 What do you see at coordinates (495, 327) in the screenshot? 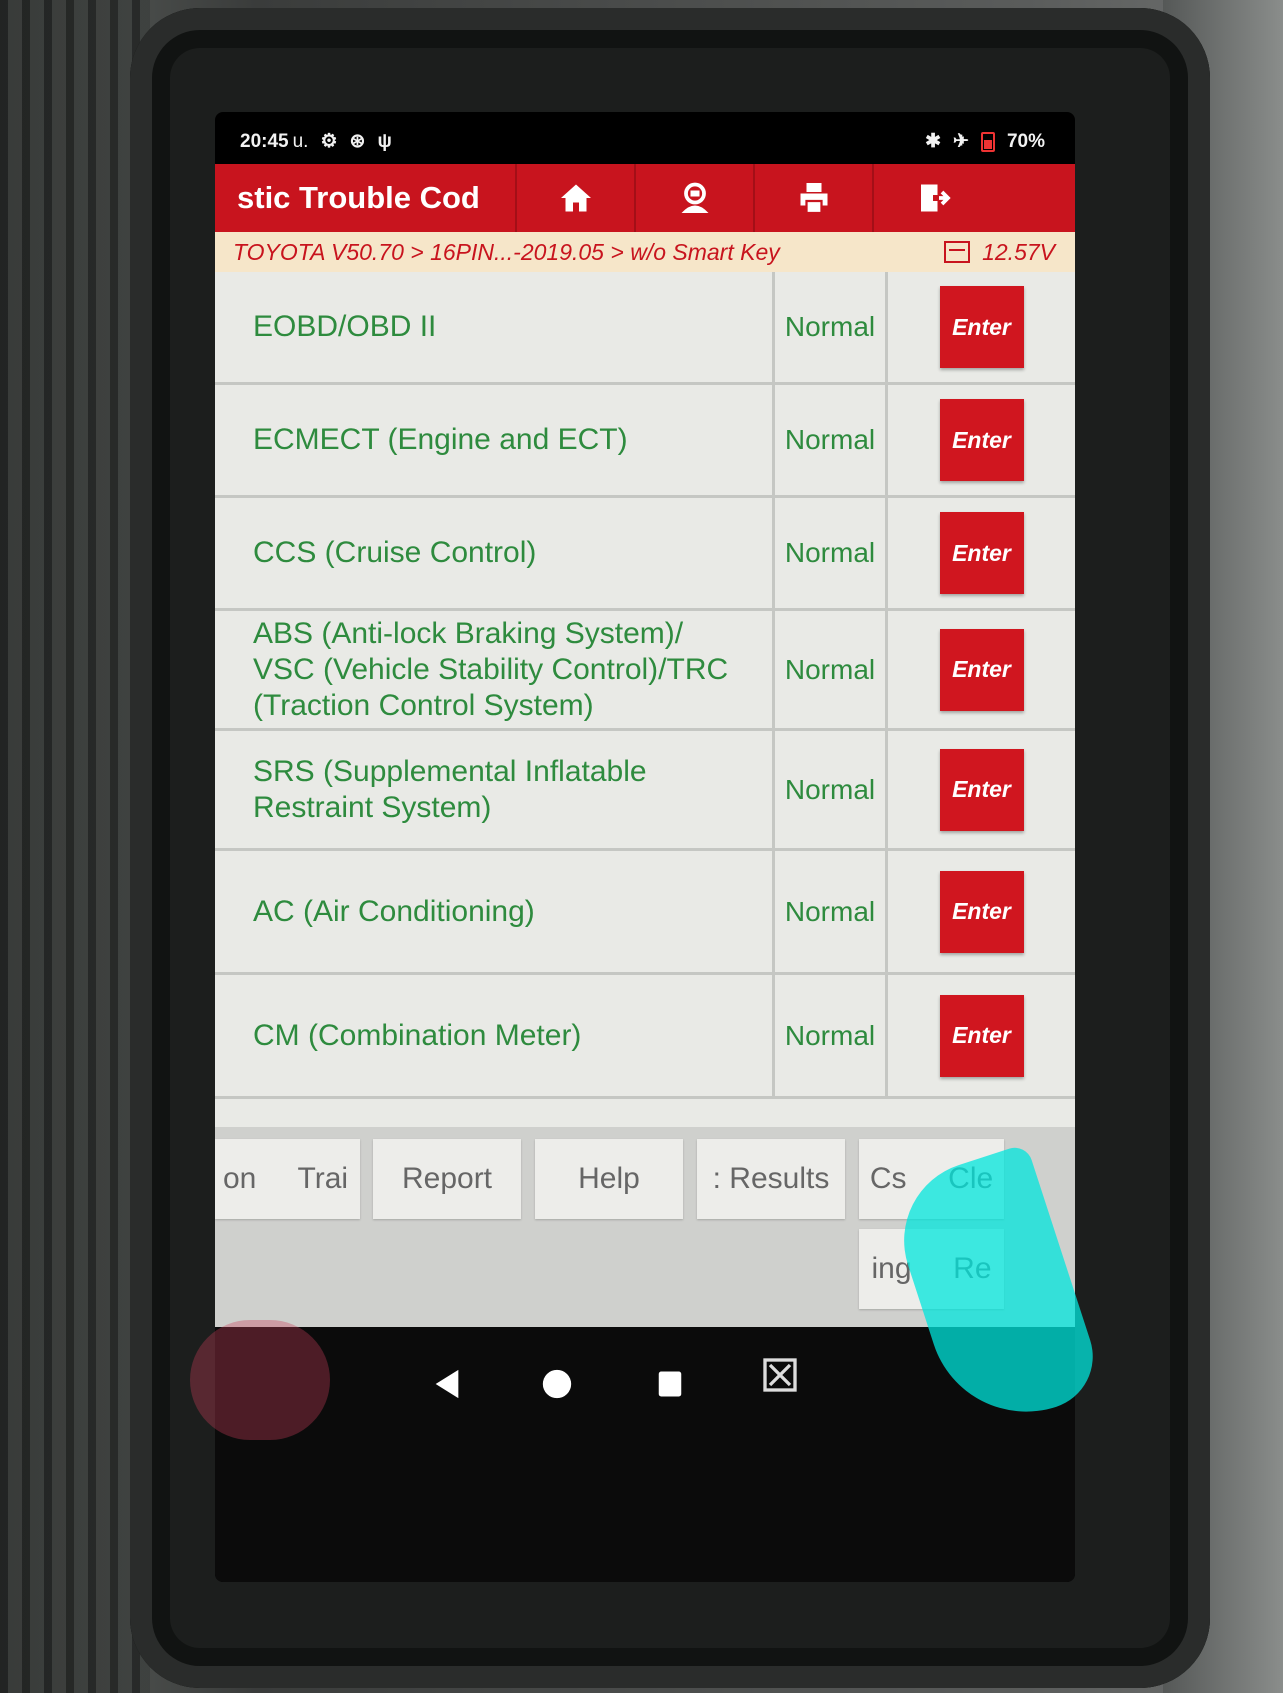
I see `system-name: EOBD/OBD II` at bounding box center [495, 327].